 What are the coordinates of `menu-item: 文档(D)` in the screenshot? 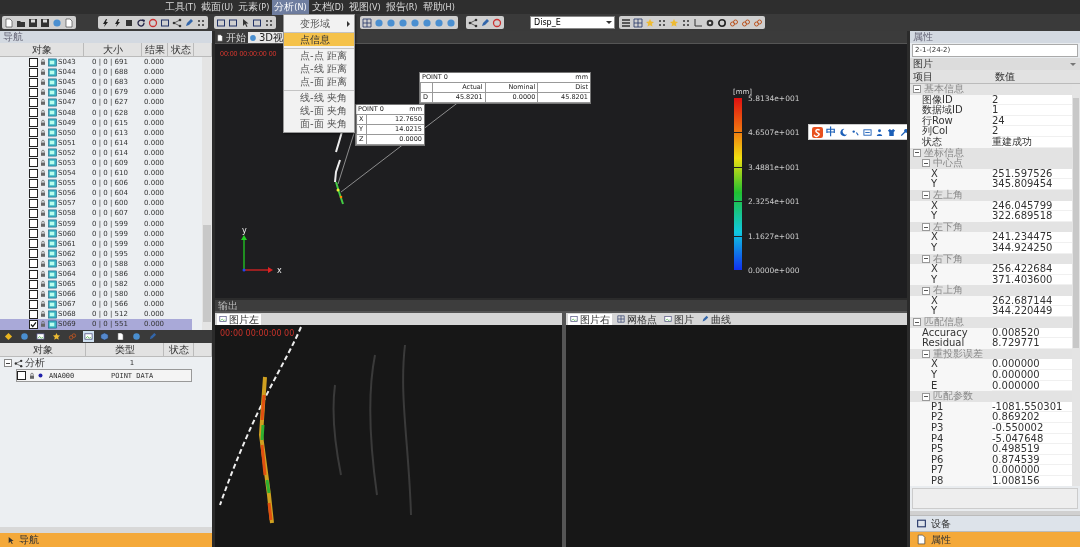 It's located at (327, 7).